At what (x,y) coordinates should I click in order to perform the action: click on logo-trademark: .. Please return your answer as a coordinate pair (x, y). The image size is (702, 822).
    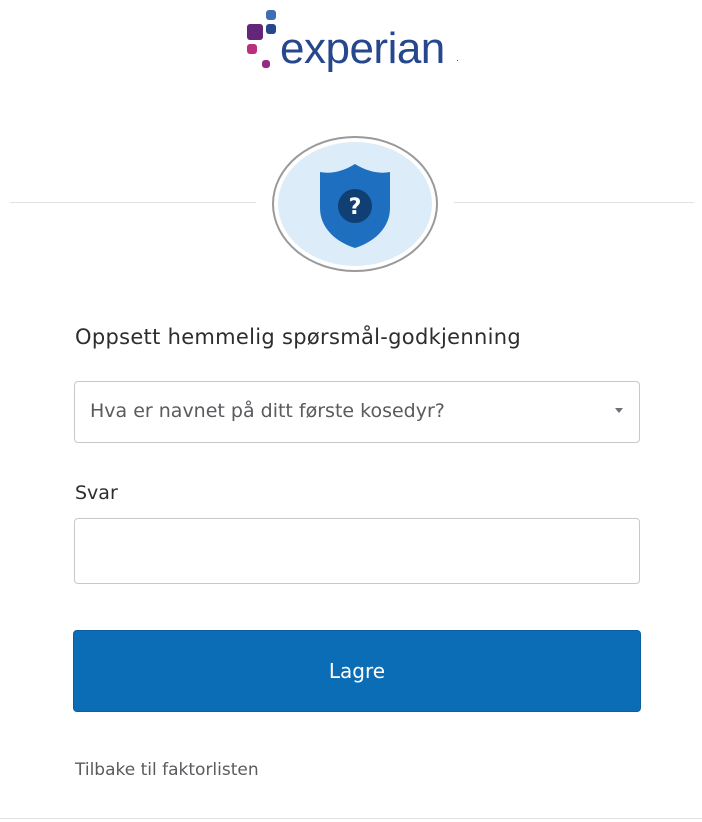
    Looking at the image, I should click on (457, 59).